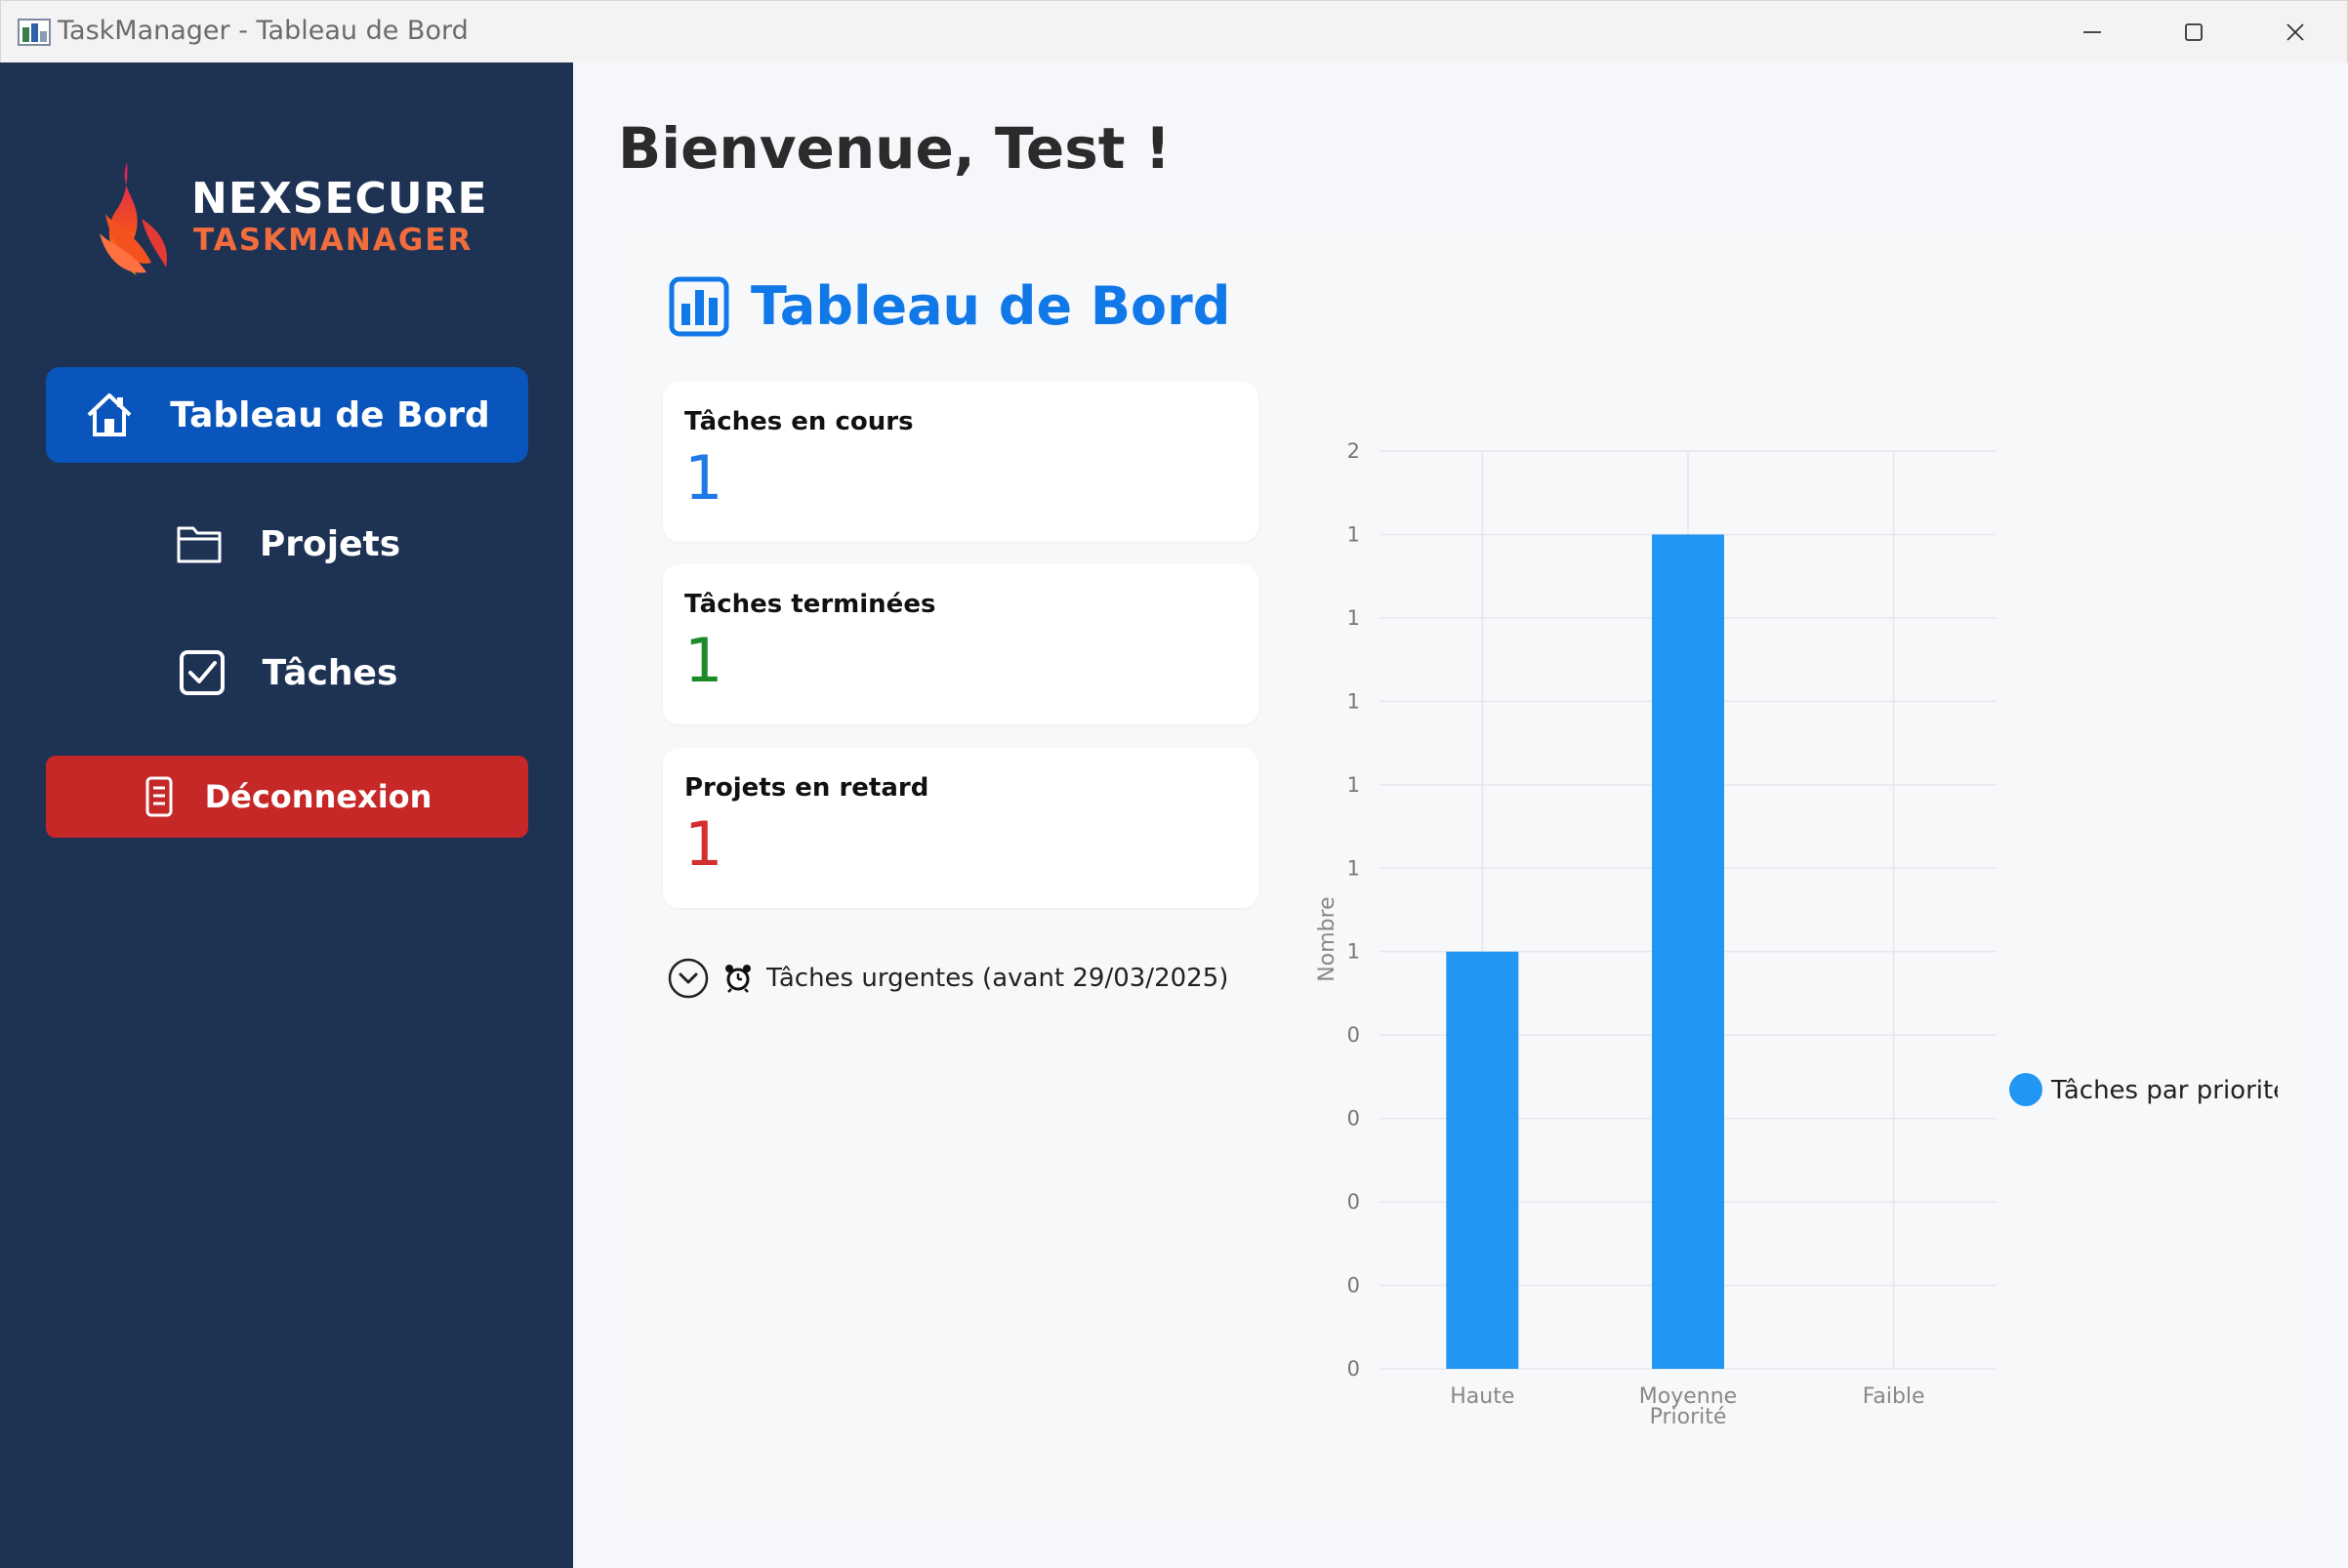  What do you see at coordinates (689, 979) in the screenshot?
I see `chevron-down-icon` at bounding box center [689, 979].